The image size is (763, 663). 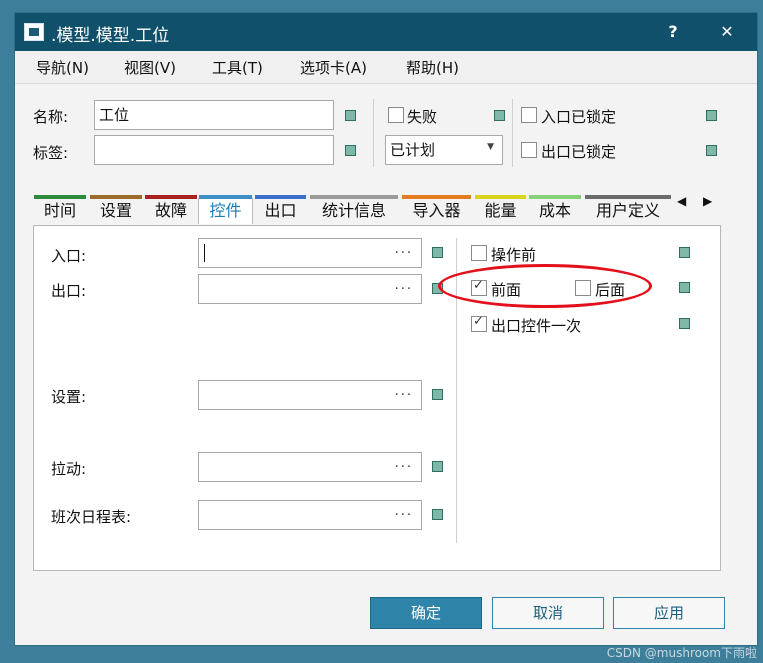 What do you see at coordinates (69, 256) in the screenshot?
I see `entrance-label: 入口:` at bounding box center [69, 256].